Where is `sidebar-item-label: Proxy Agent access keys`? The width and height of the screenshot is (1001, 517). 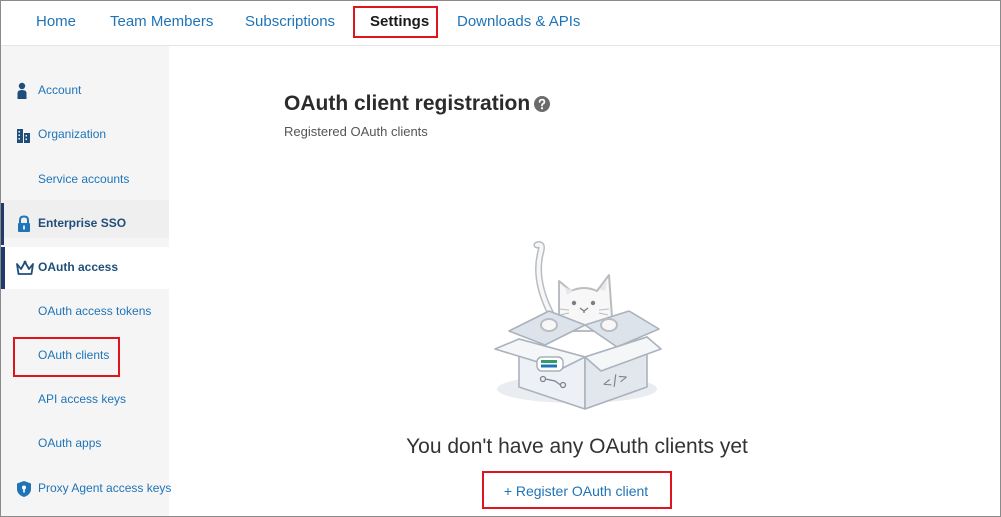 sidebar-item-label: Proxy Agent access keys is located at coordinates (105, 488).